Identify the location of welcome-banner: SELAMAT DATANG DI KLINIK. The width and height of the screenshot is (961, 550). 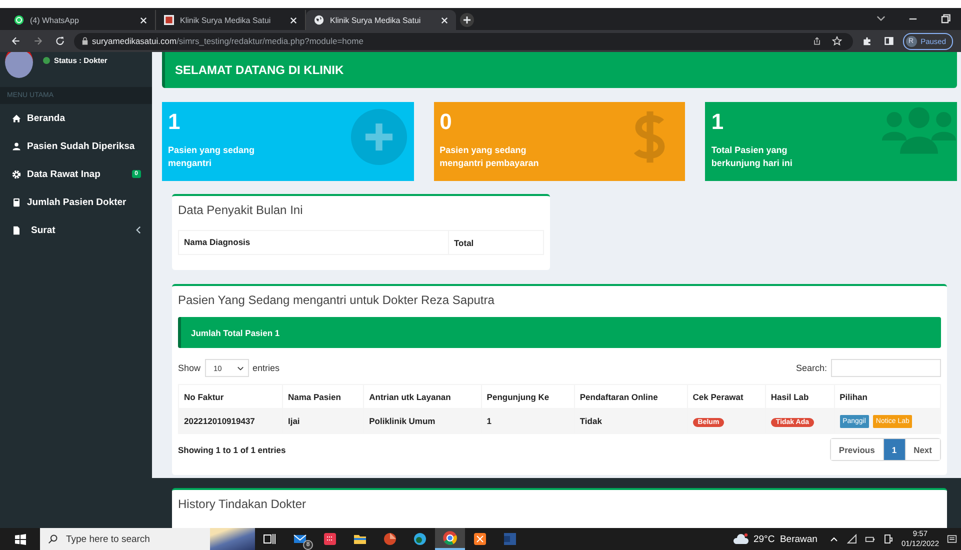
(559, 70).